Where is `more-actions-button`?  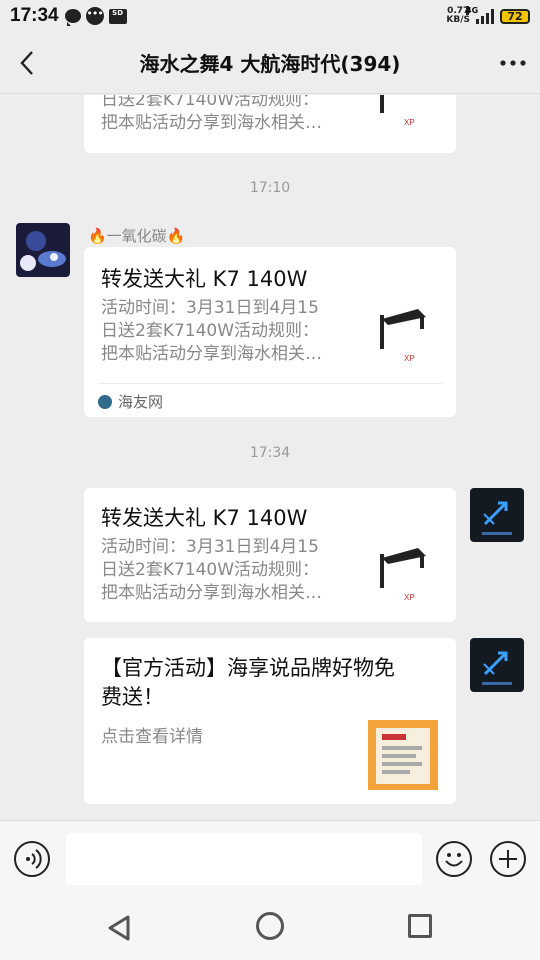
more-actions-button is located at coordinates (508, 859).